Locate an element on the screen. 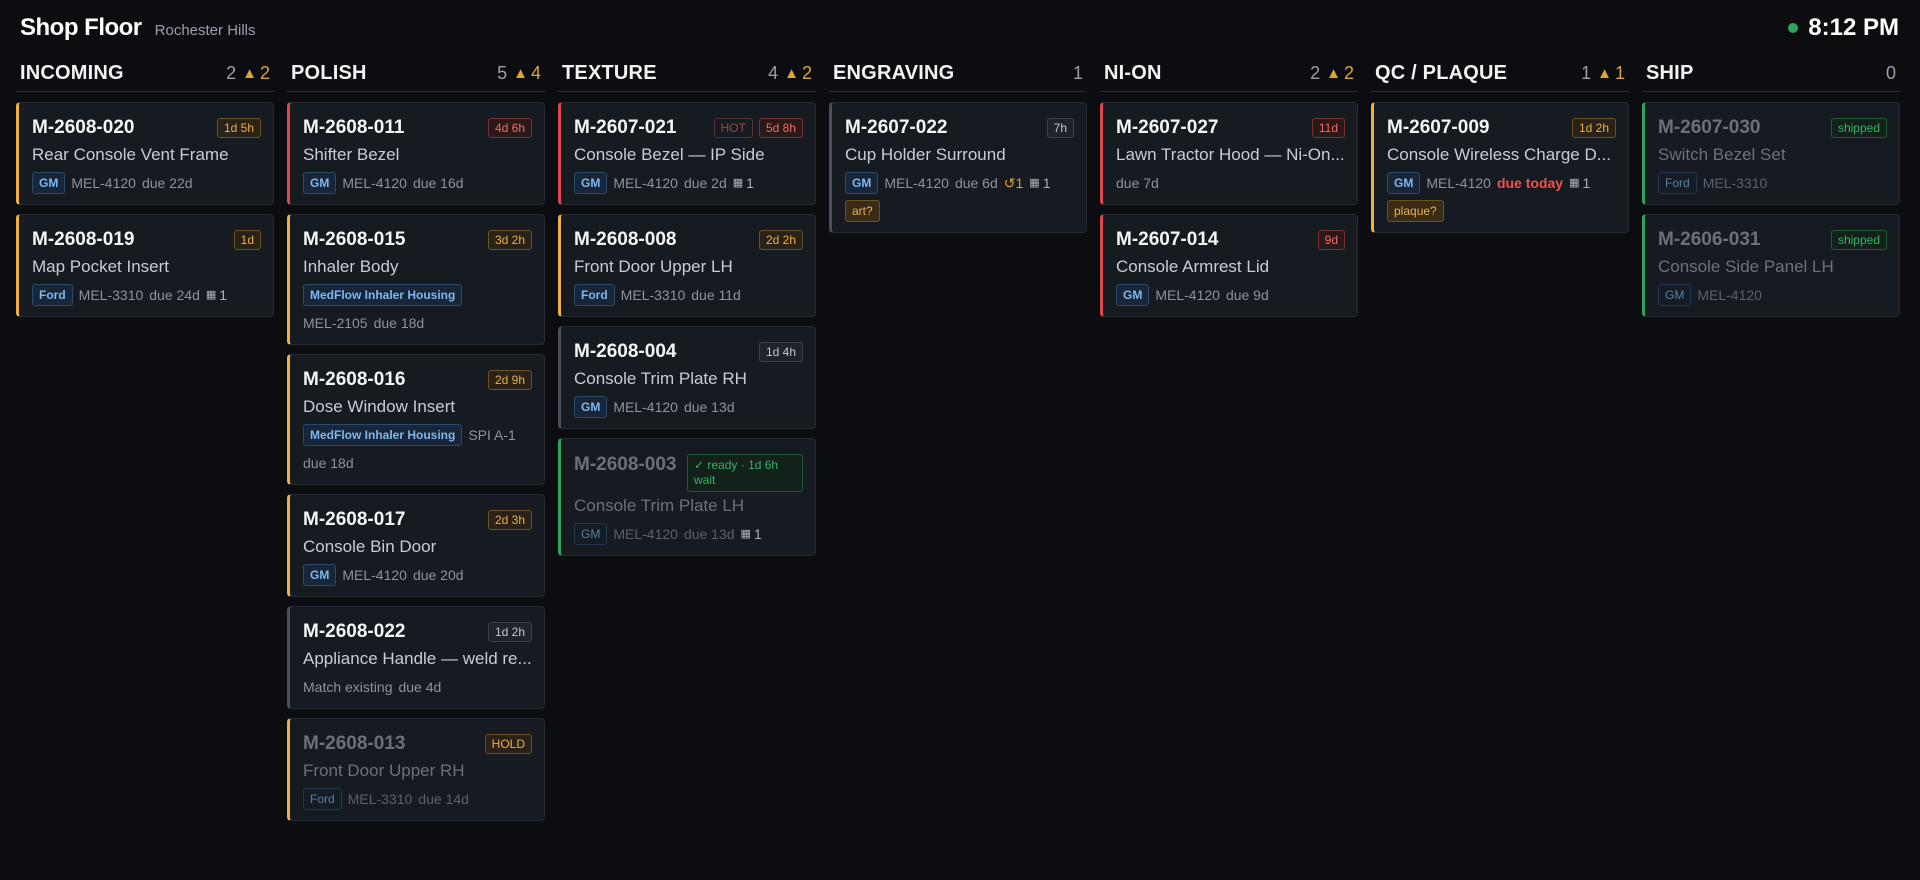 The width and height of the screenshot is (1920, 880). age-badge: 11d is located at coordinates (1328, 128).